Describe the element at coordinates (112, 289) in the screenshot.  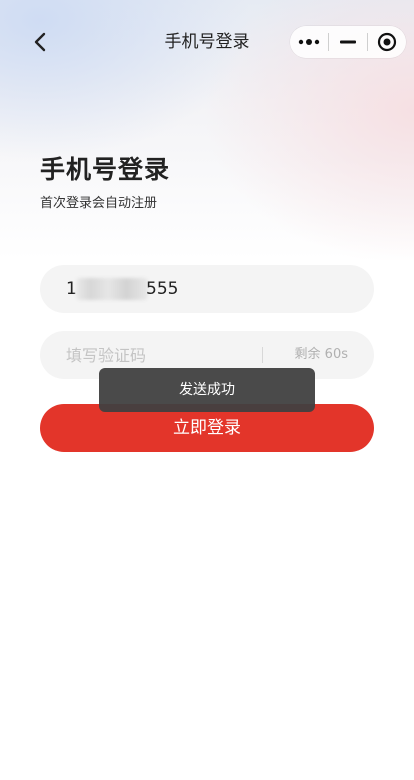
I see `phone-mask` at that location.